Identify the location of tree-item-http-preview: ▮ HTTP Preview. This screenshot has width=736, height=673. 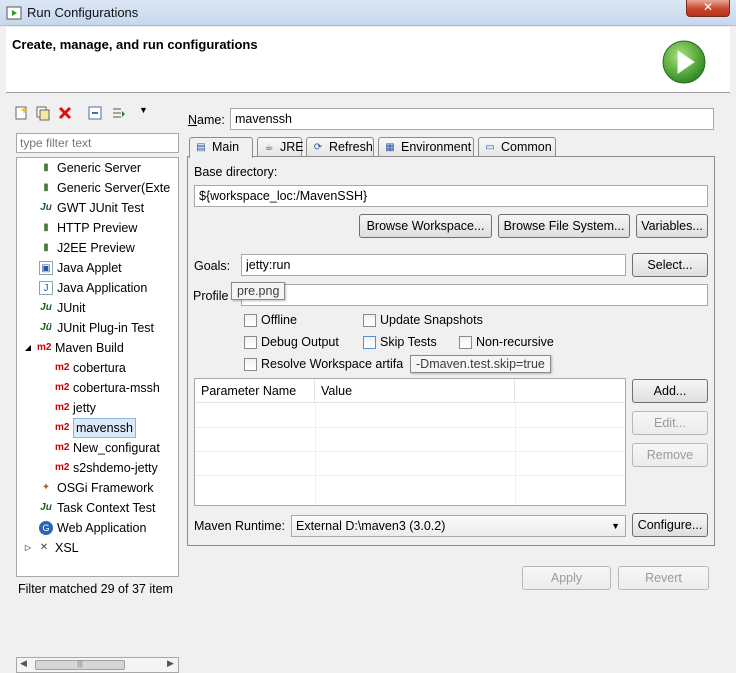
(97, 228).